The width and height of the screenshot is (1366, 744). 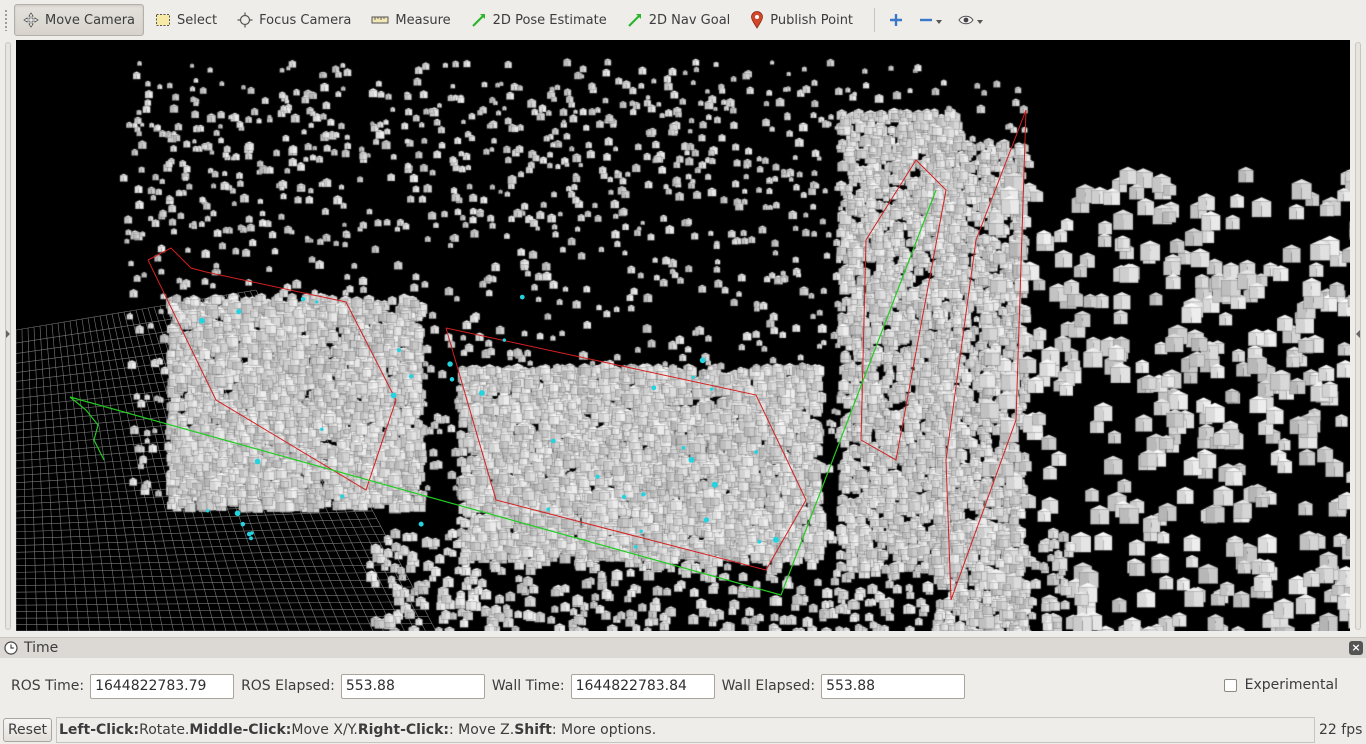 What do you see at coordinates (683, 647) in the screenshot?
I see `time-panel-header: Time ×` at bounding box center [683, 647].